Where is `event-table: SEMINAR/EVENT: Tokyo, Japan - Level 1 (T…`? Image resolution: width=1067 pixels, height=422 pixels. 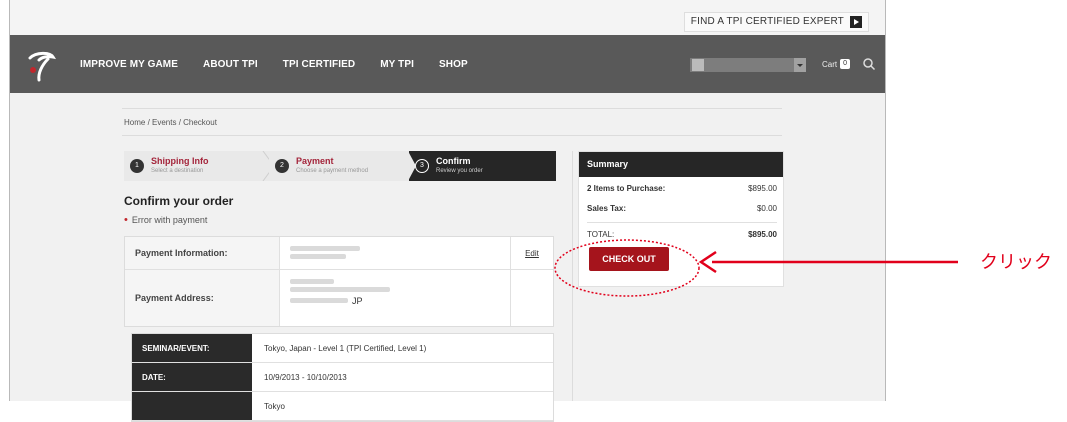 event-table: SEMINAR/EVENT: Tokyo, Japan - Level 1 (T… is located at coordinates (342, 377).